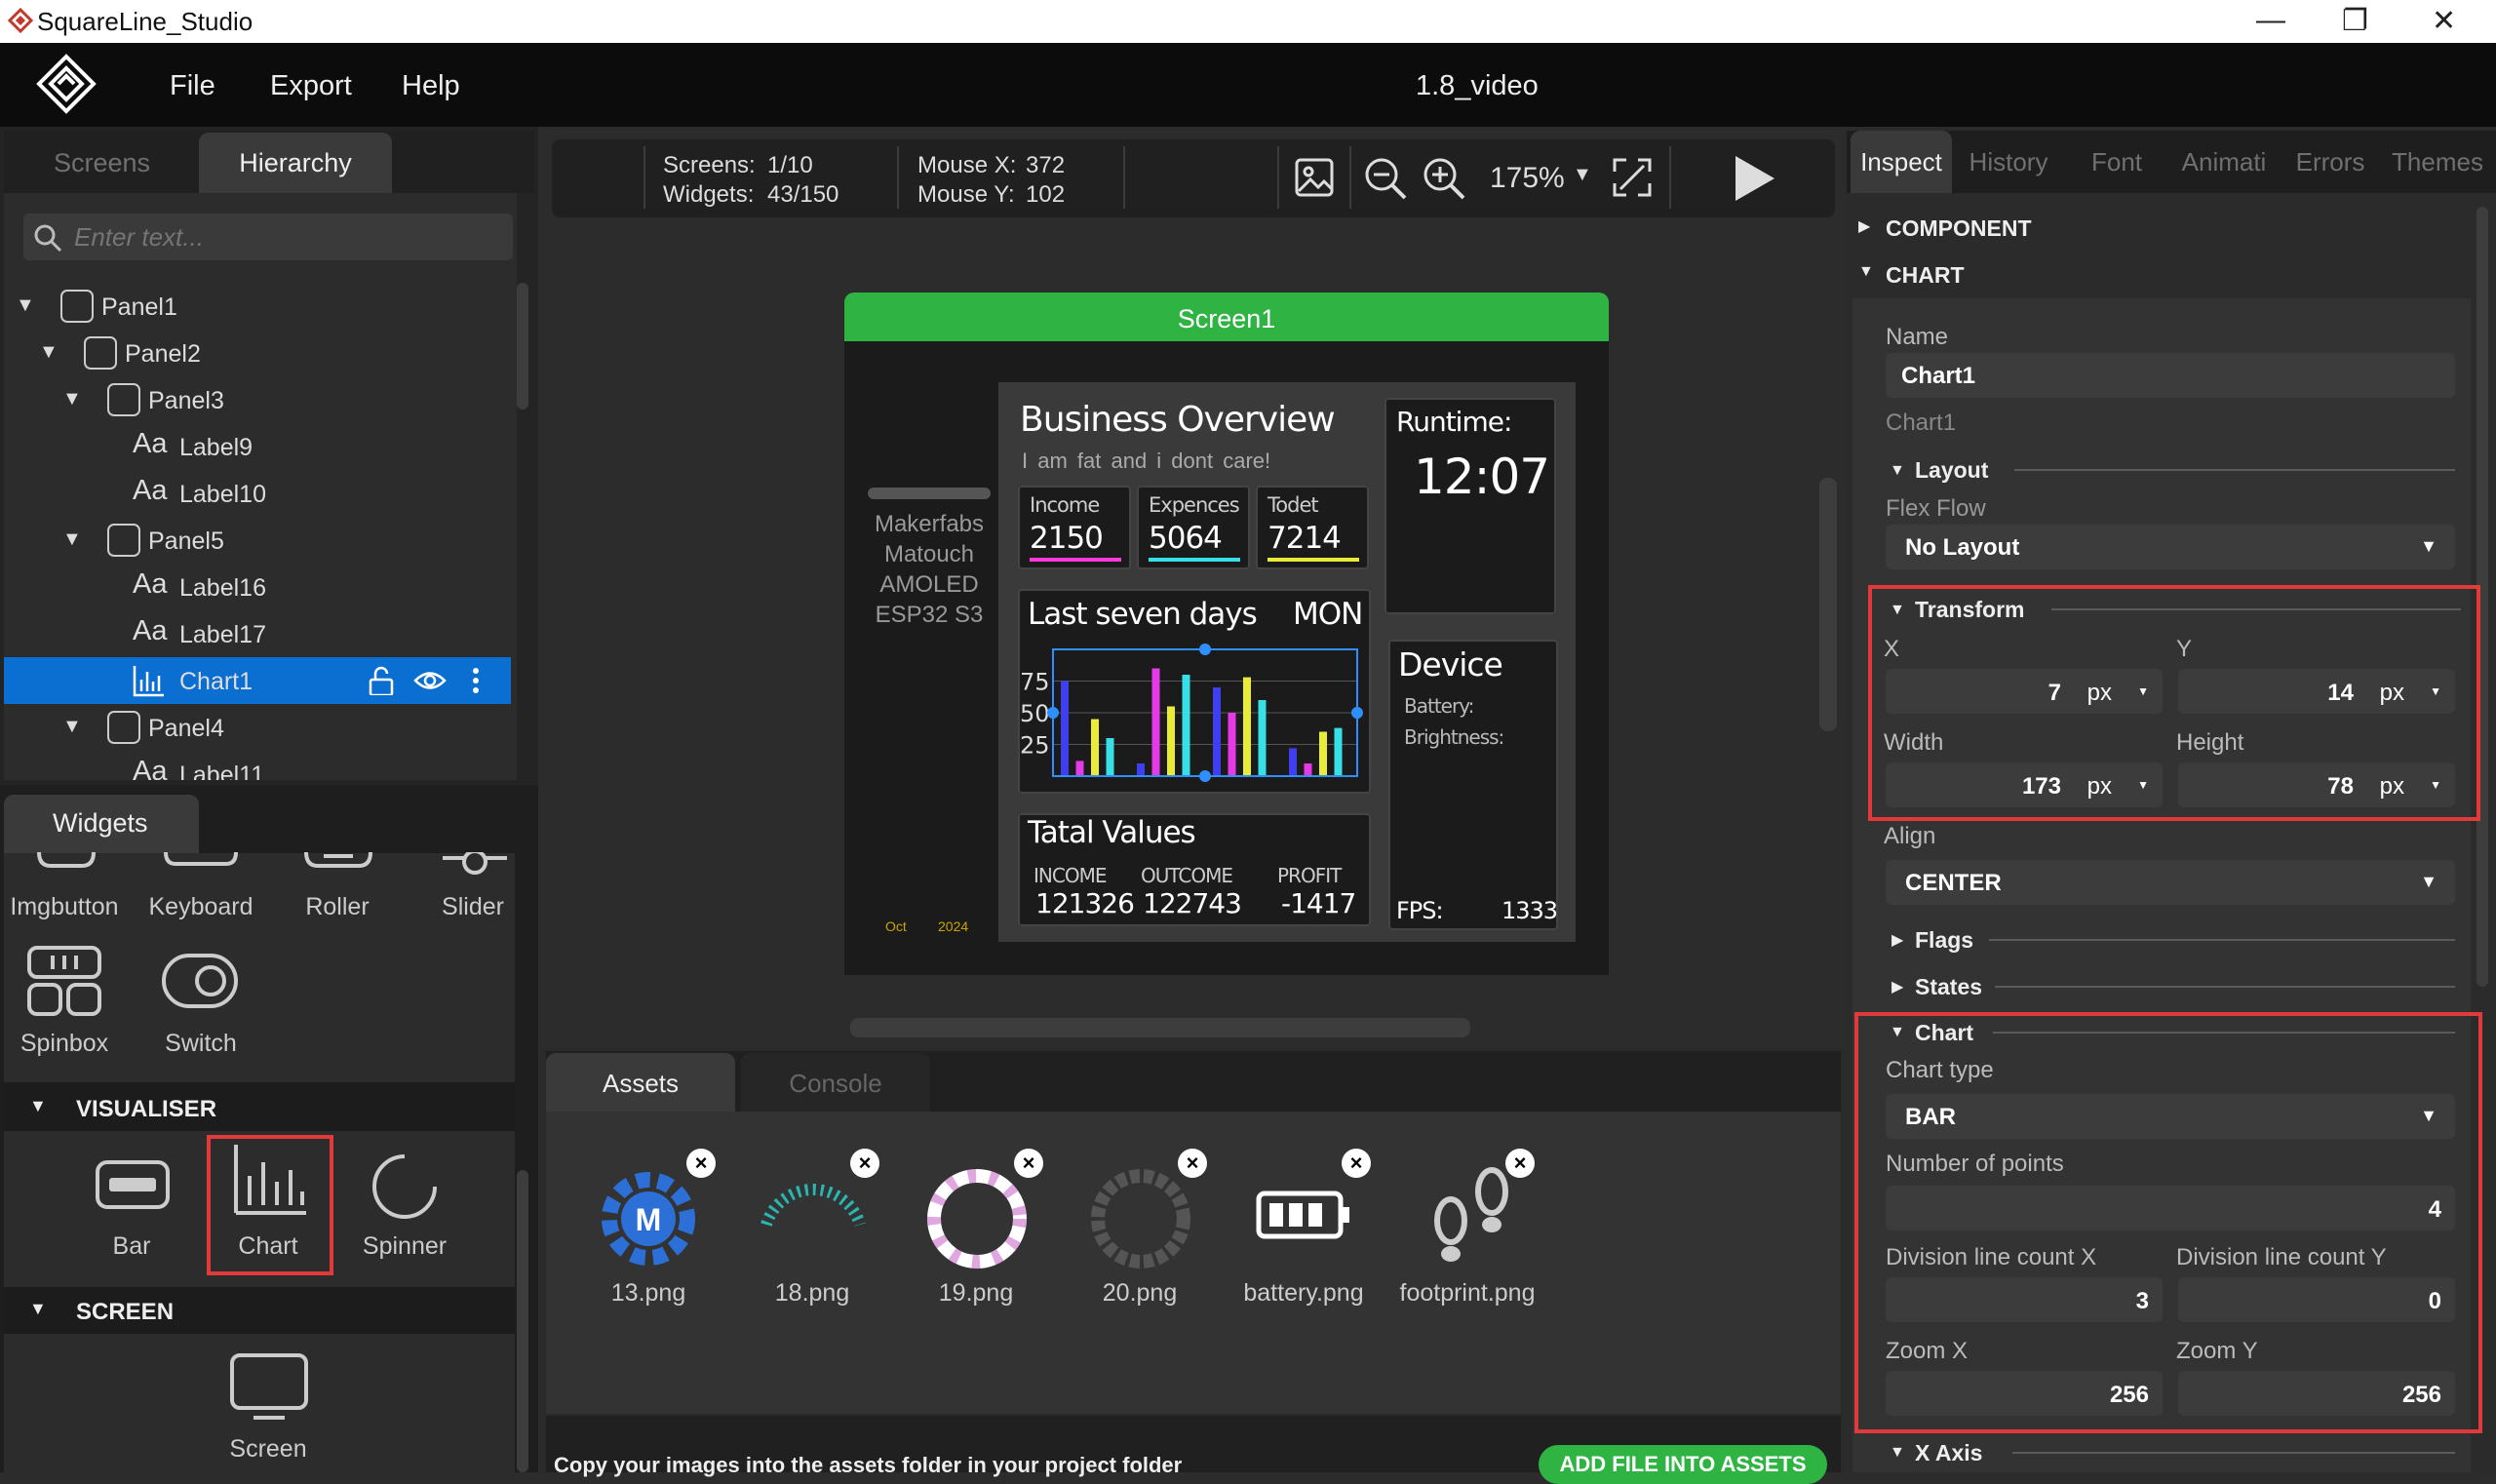 This screenshot has height=1484, width=2496. What do you see at coordinates (102, 163) in the screenshot?
I see `tab-screens: Screens` at bounding box center [102, 163].